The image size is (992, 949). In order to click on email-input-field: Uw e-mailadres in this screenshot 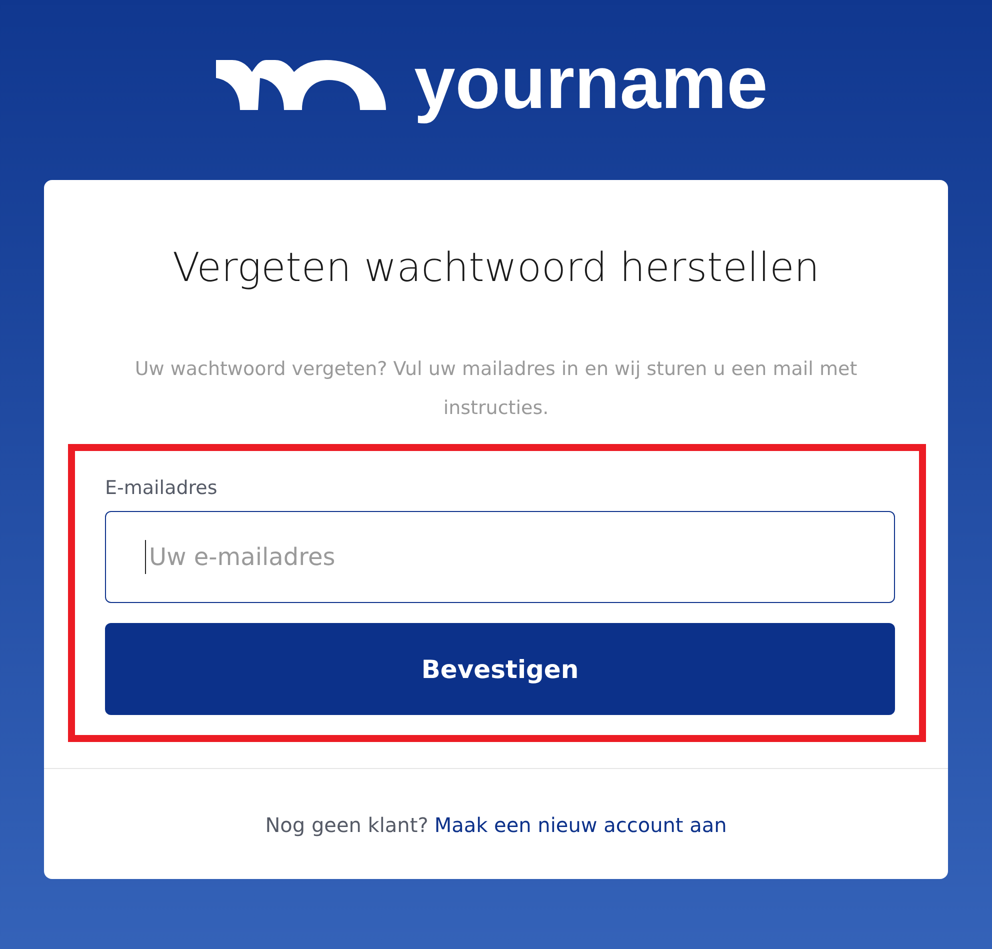, I will do `click(500, 557)`.